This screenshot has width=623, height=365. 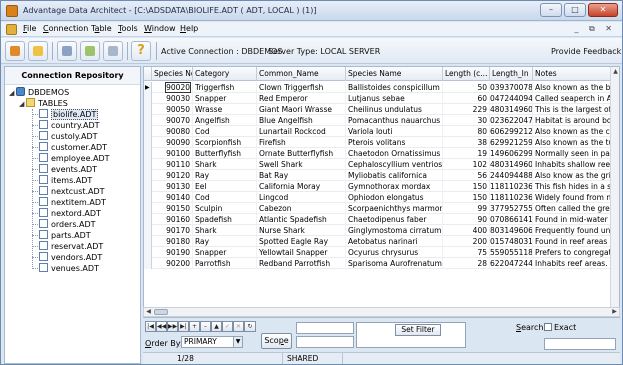 I want to click on table-cell: 19, so click(x=466, y=153).